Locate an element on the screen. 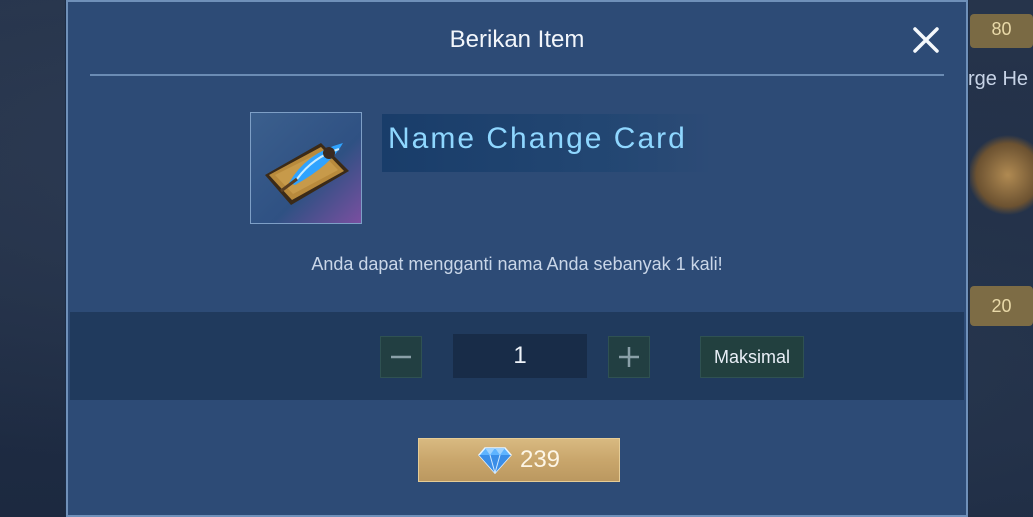  quantity-field: 1 is located at coordinates (520, 356).